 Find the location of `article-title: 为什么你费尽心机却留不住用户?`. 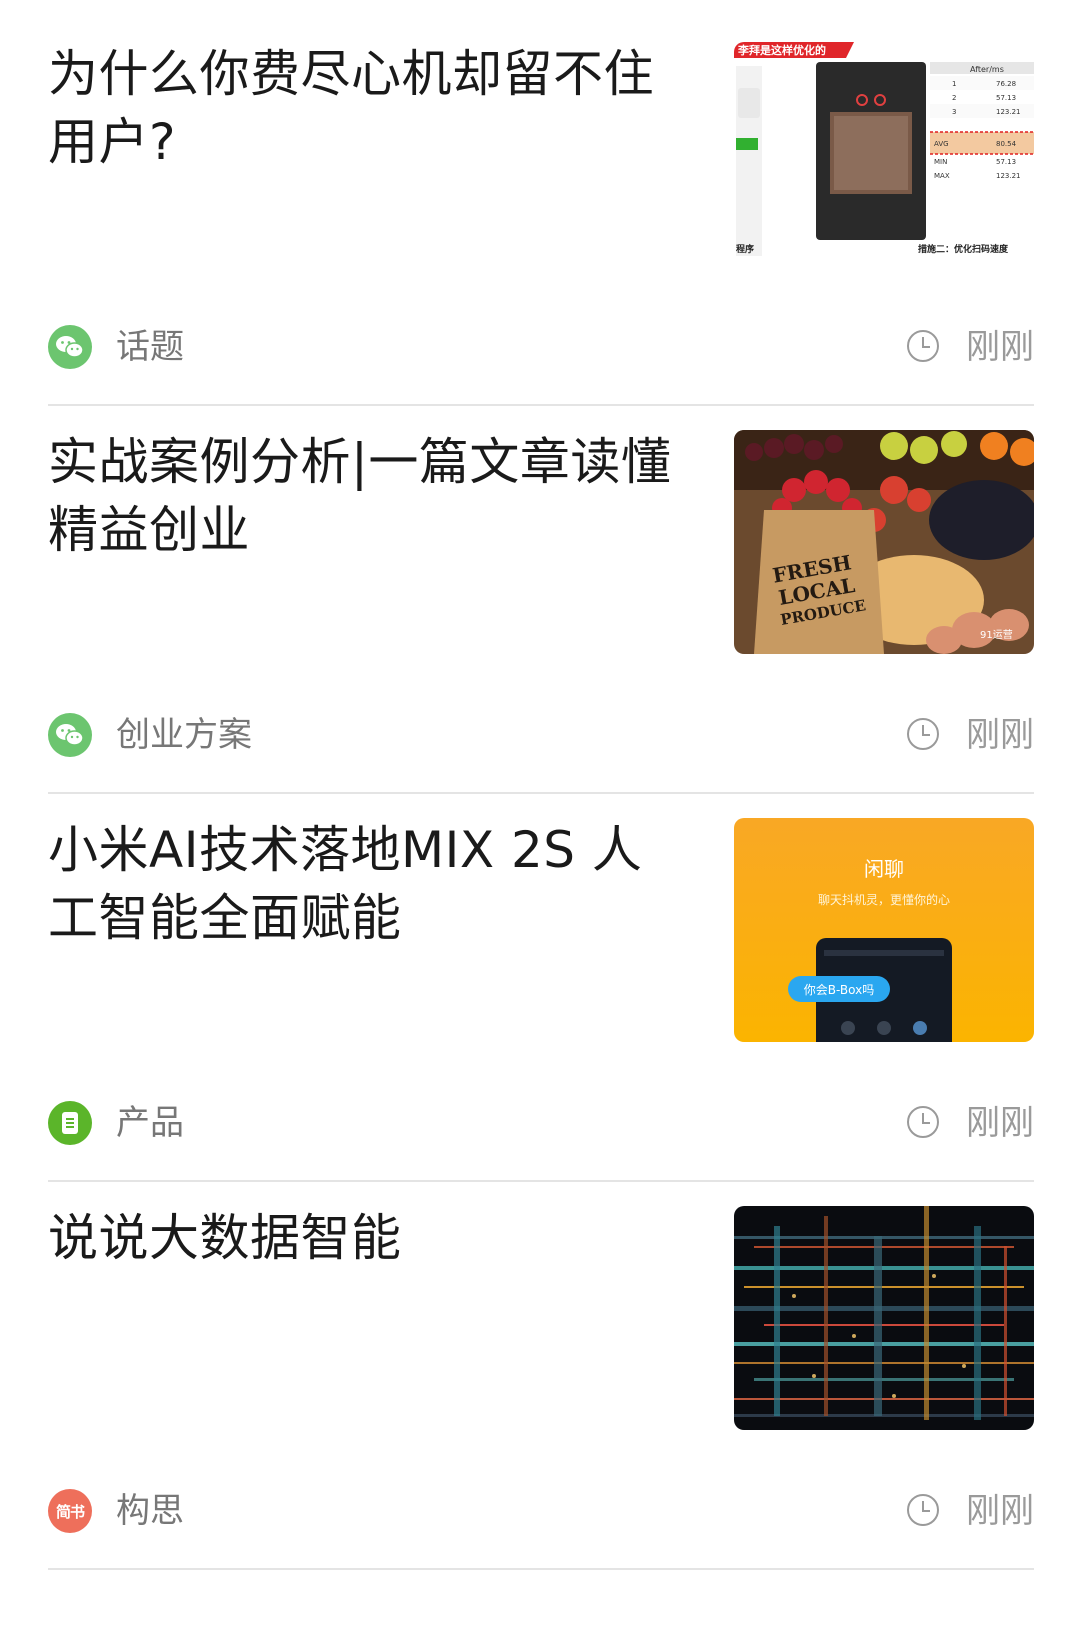

article-title: 为什么你费尽心机却留不住用户? is located at coordinates (363, 108).